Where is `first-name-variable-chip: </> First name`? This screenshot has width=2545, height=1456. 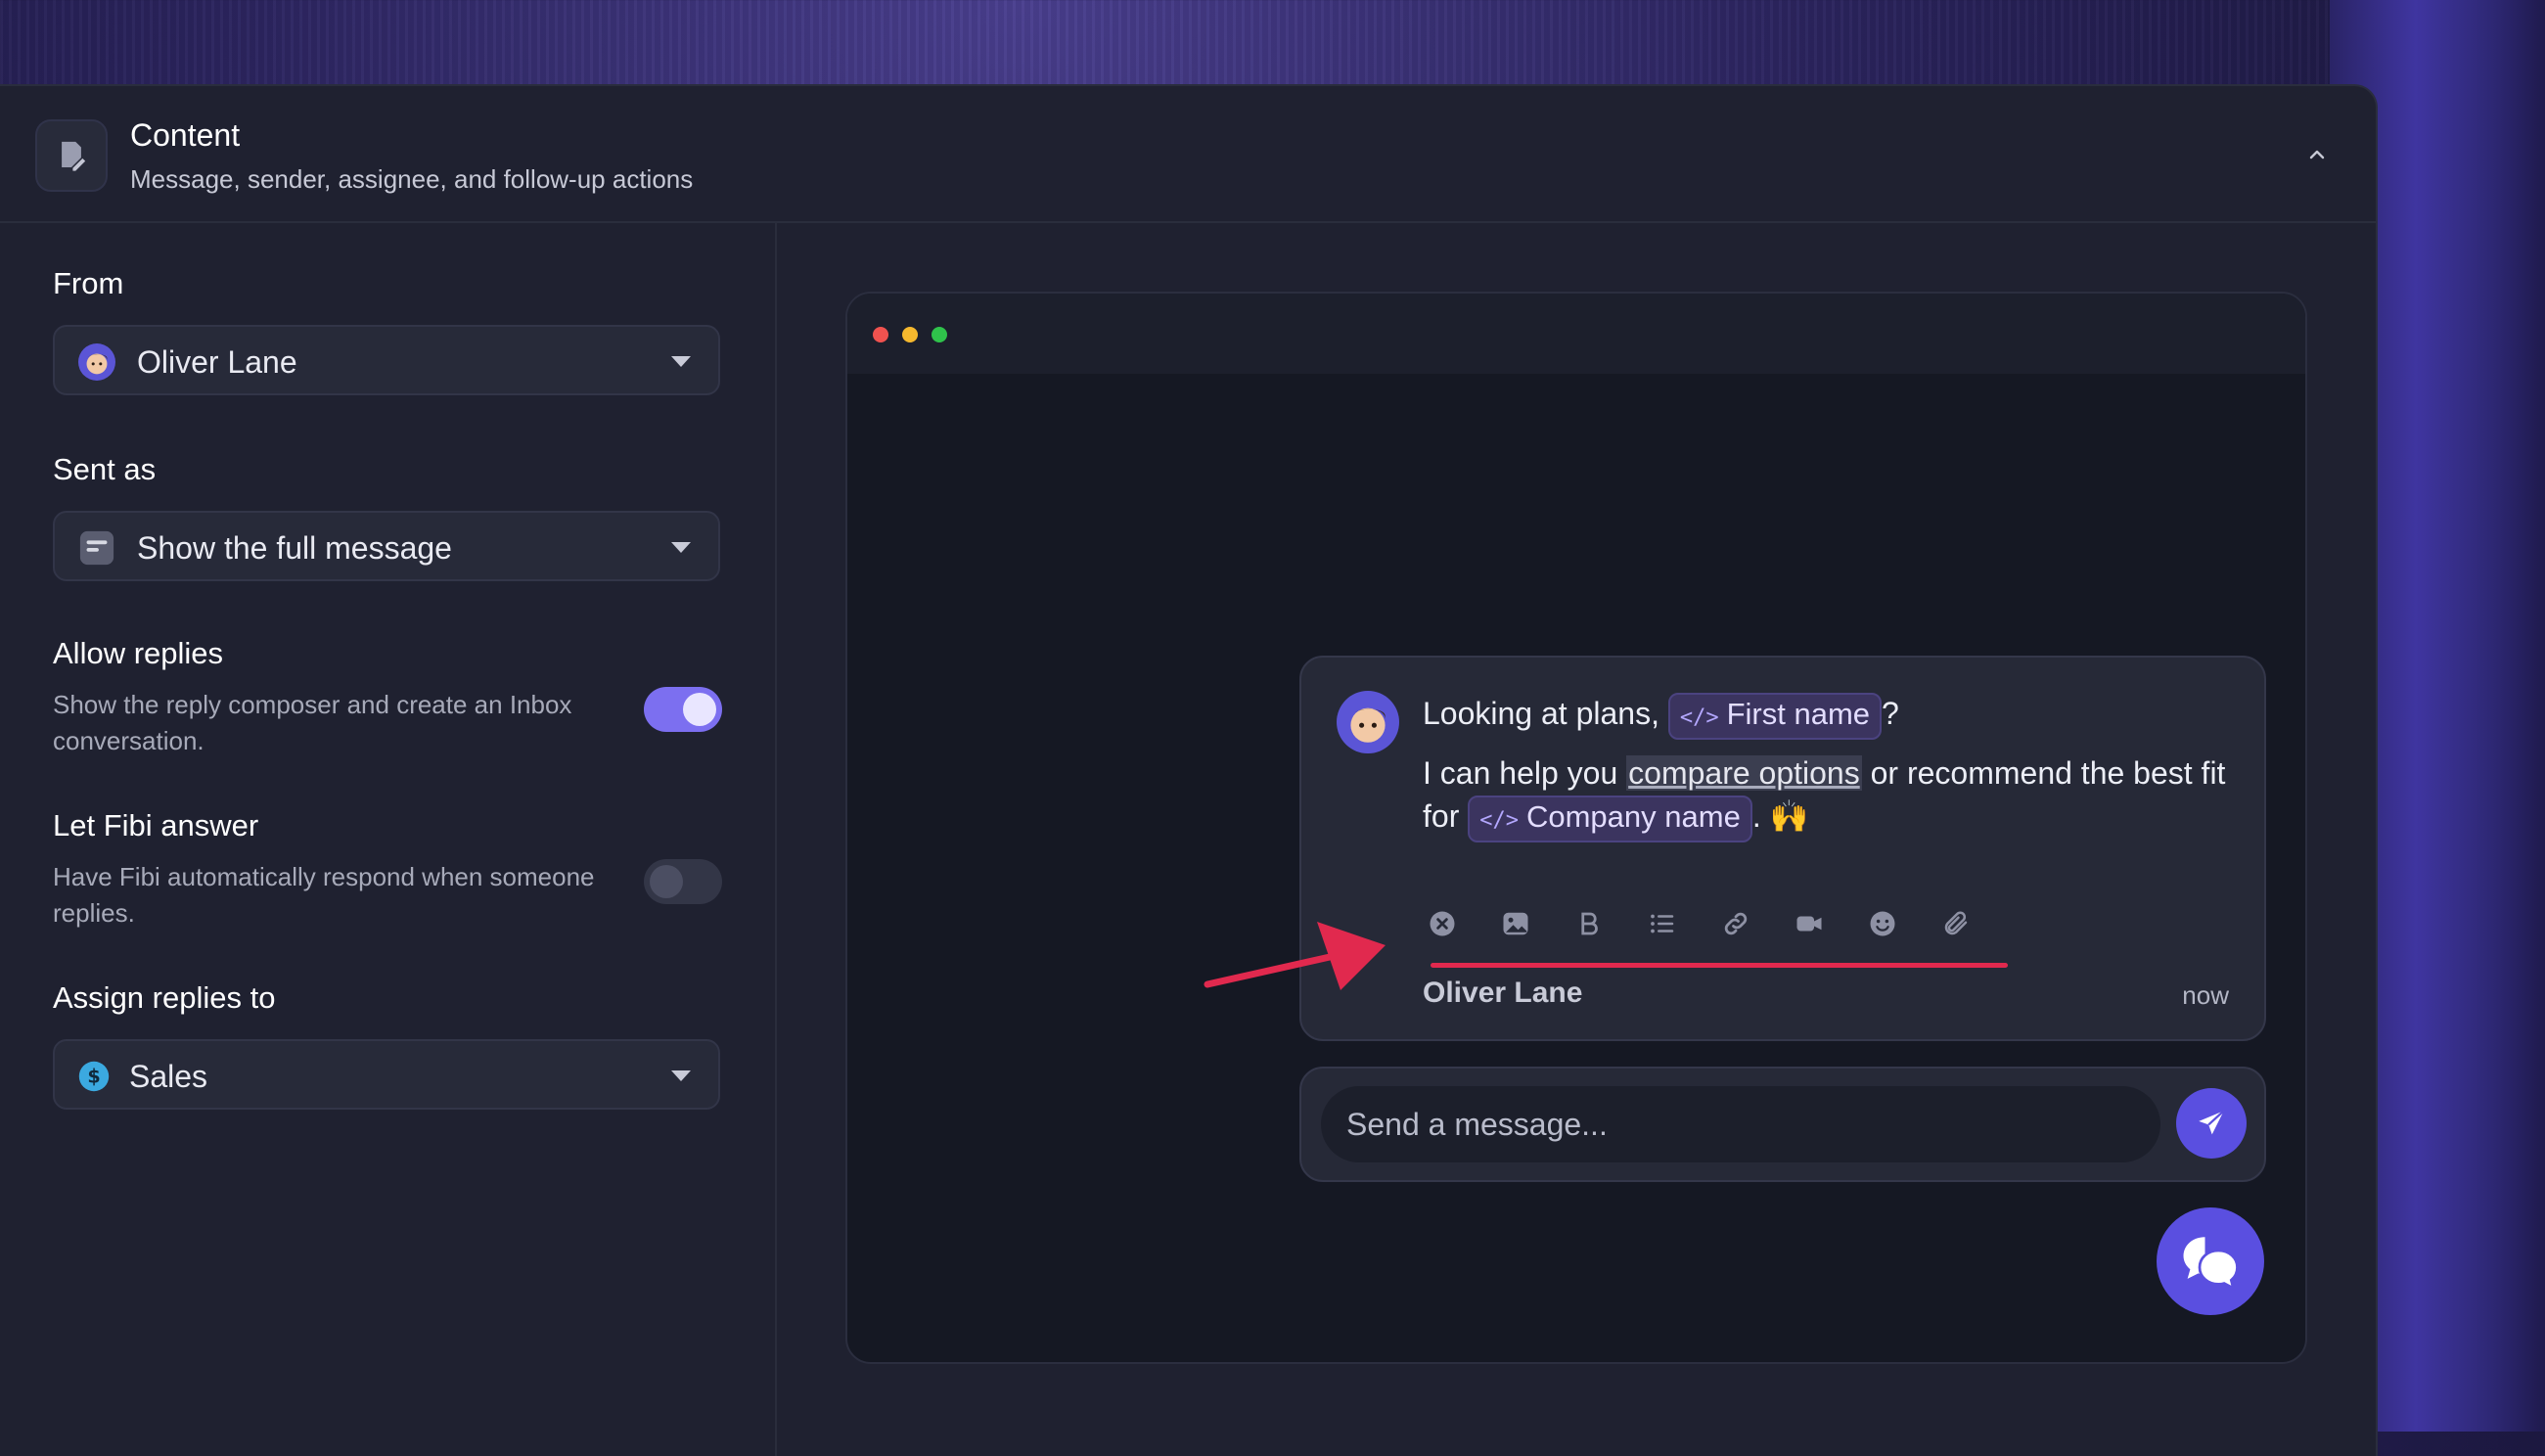
first-name-variable-chip: </> First name is located at coordinates (1775, 716).